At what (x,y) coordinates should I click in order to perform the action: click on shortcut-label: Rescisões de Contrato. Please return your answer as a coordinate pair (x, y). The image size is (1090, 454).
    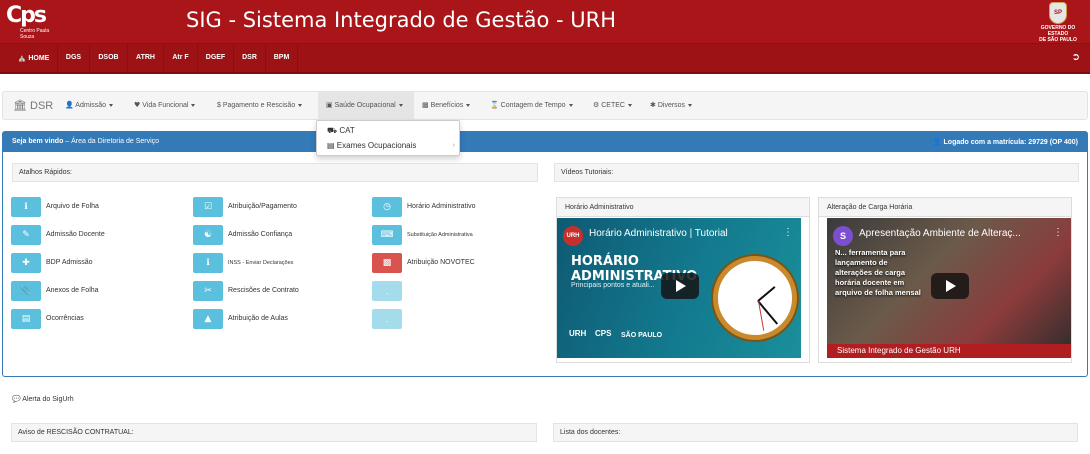
    Looking at the image, I should click on (263, 290).